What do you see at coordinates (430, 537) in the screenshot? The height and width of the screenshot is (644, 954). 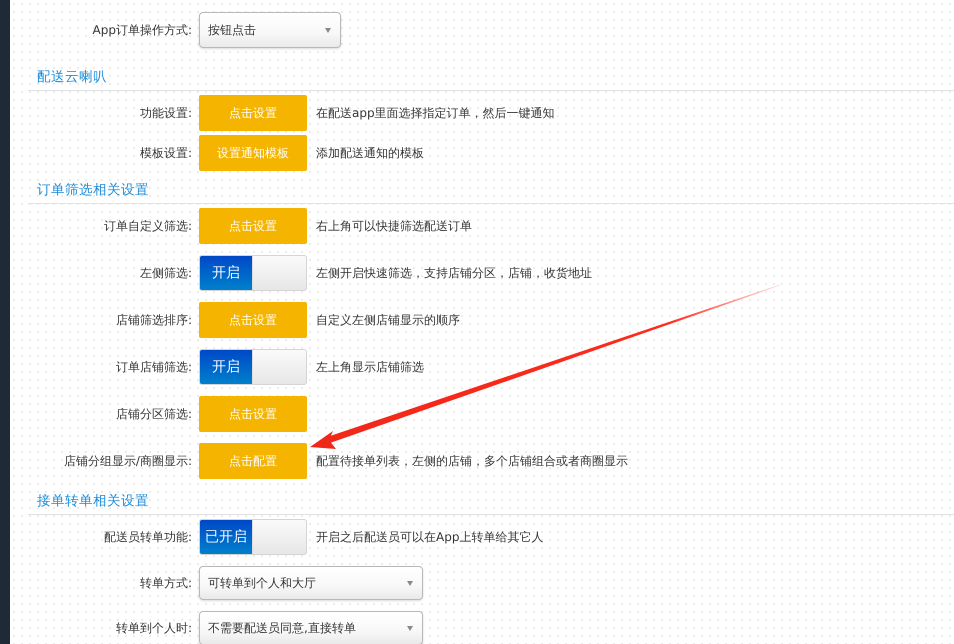 I see `field-description: 开启之后配送员可以在App上转单给其它人` at bounding box center [430, 537].